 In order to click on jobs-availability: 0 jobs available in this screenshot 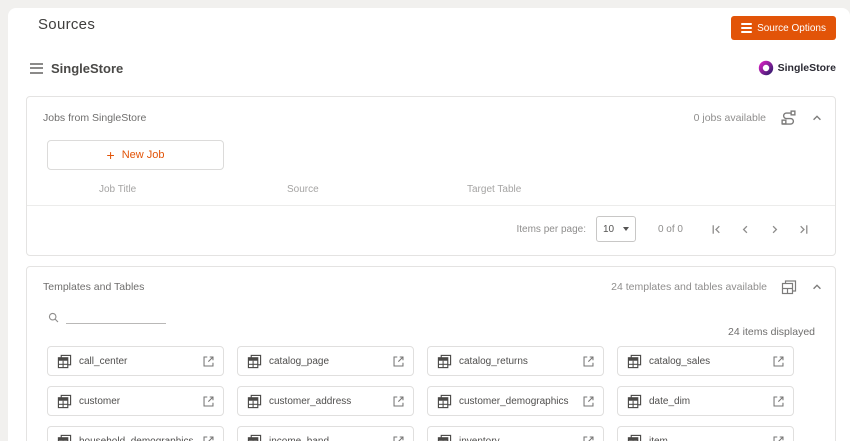, I will do `click(729, 117)`.